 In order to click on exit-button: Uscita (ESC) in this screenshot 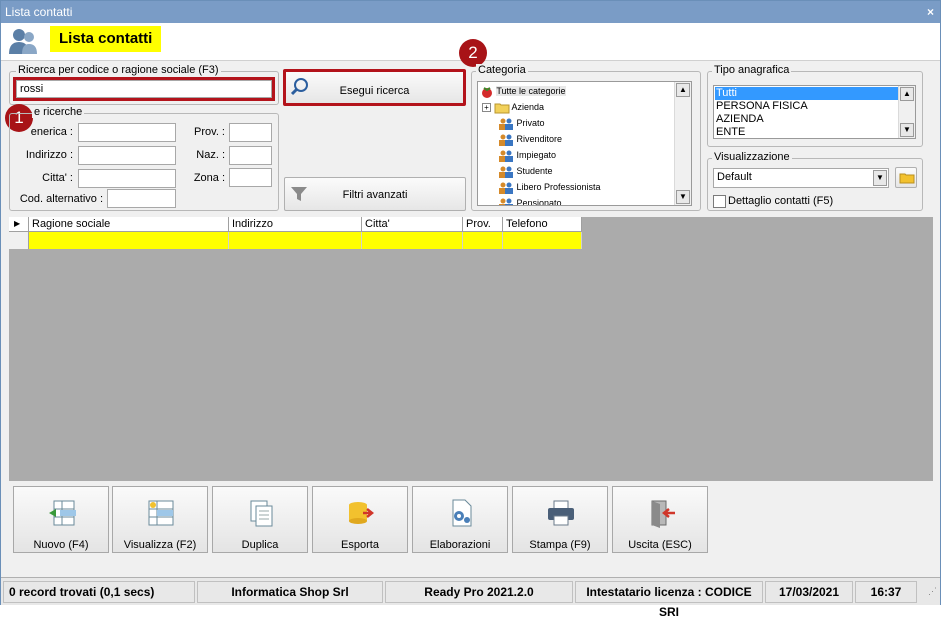, I will do `click(660, 519)`.